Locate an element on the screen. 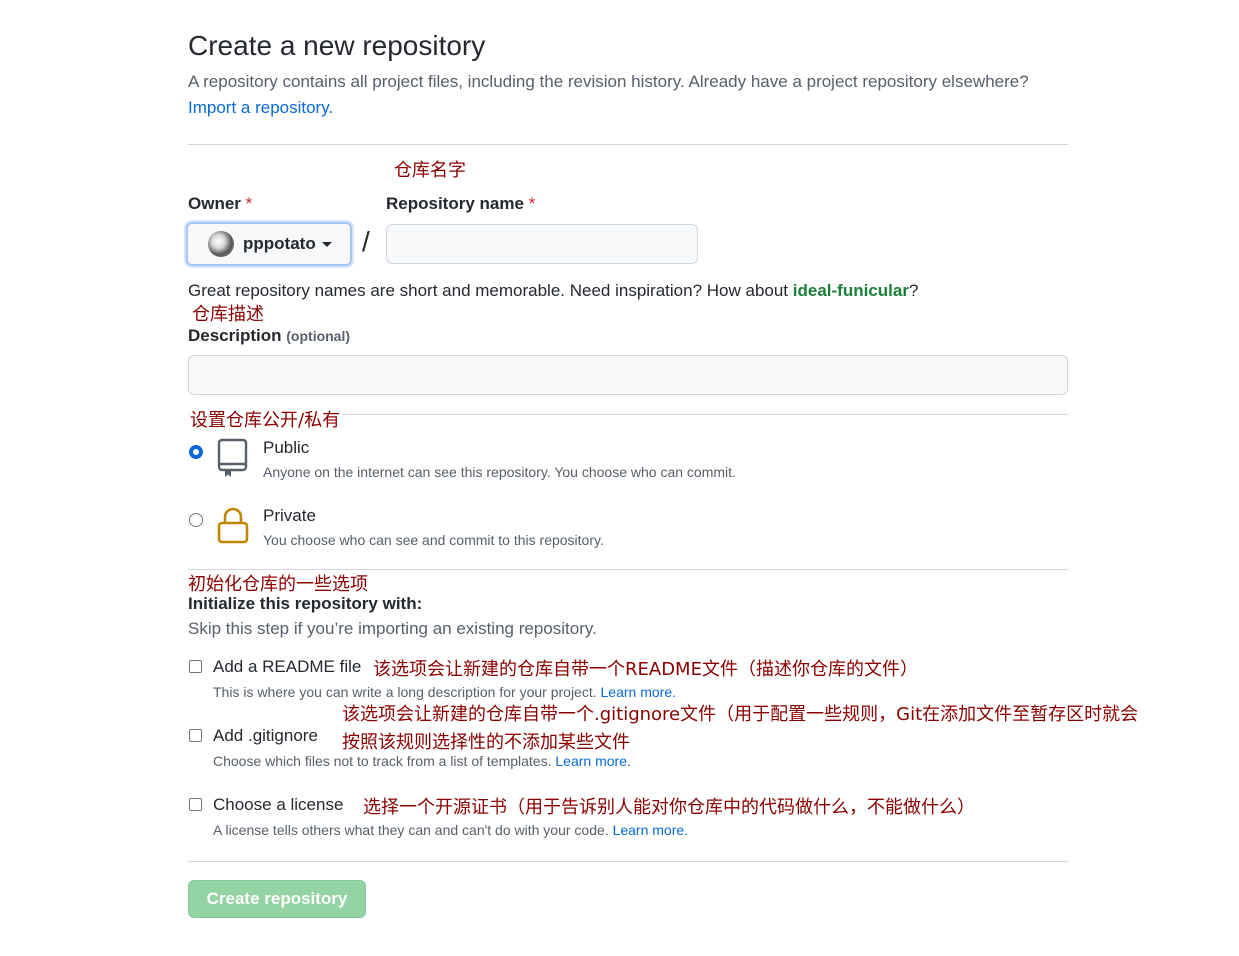 The width and height of the screenshot is (1239, 956). avatar is located at coordinates (221, 244).